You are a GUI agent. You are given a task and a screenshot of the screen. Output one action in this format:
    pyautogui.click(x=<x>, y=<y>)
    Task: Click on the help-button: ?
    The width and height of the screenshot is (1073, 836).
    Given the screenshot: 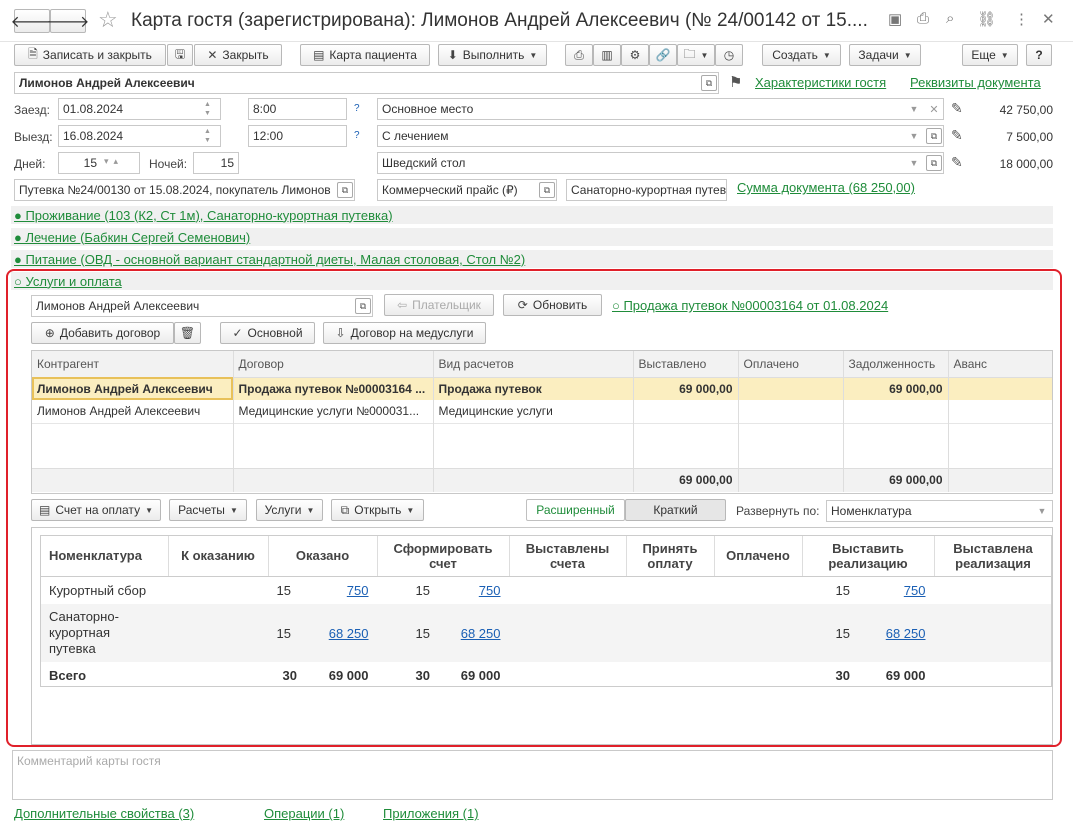 What is the action you would take?
    pyautogui.click(x=1039, y=55)
    